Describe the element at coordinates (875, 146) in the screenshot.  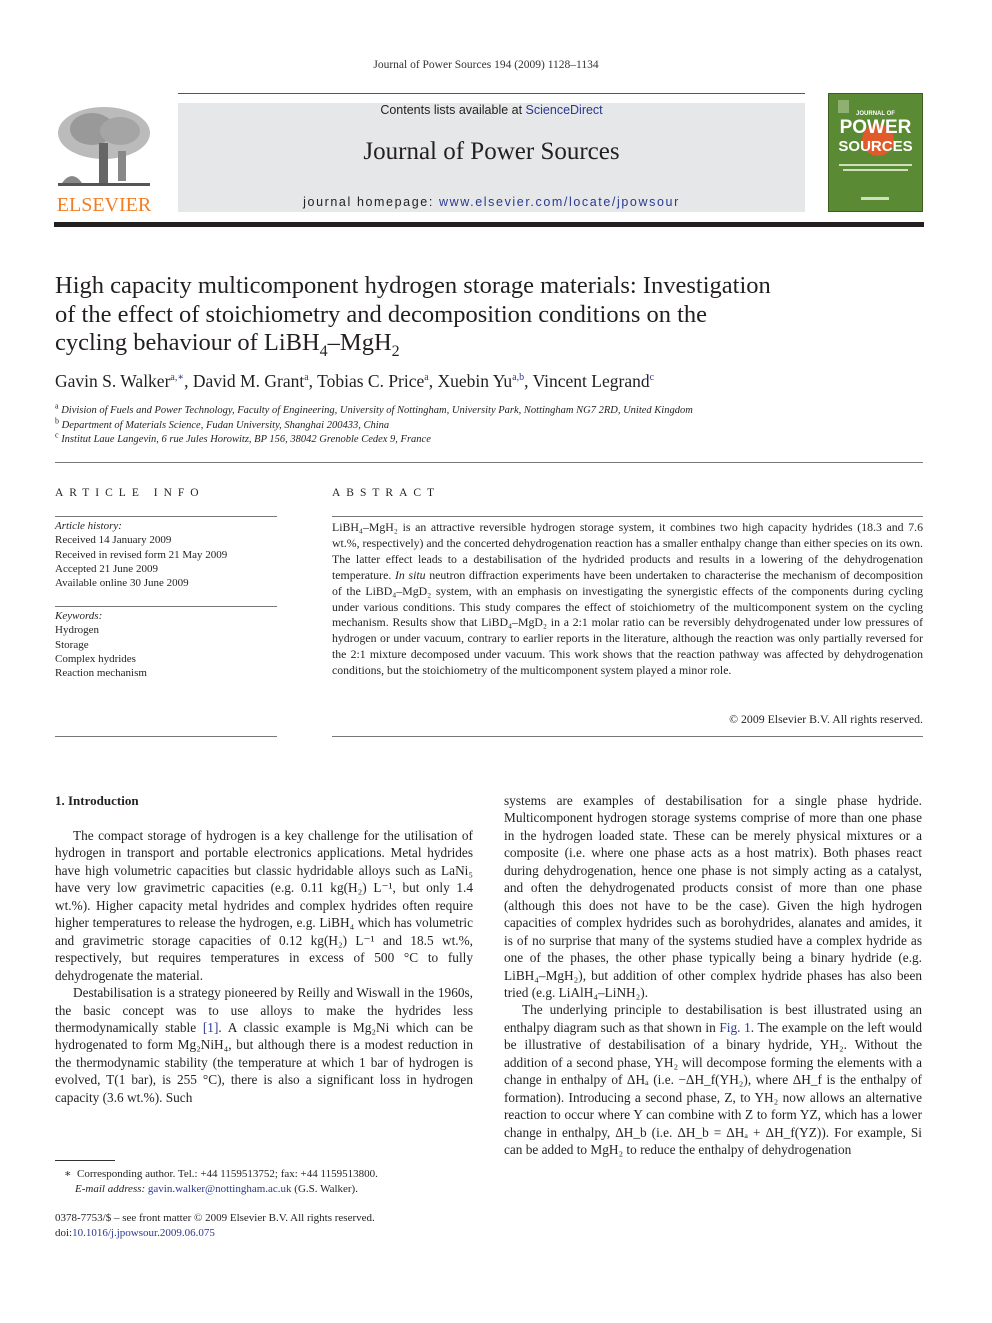
I see `cover-line3: SOURCES` at that location.